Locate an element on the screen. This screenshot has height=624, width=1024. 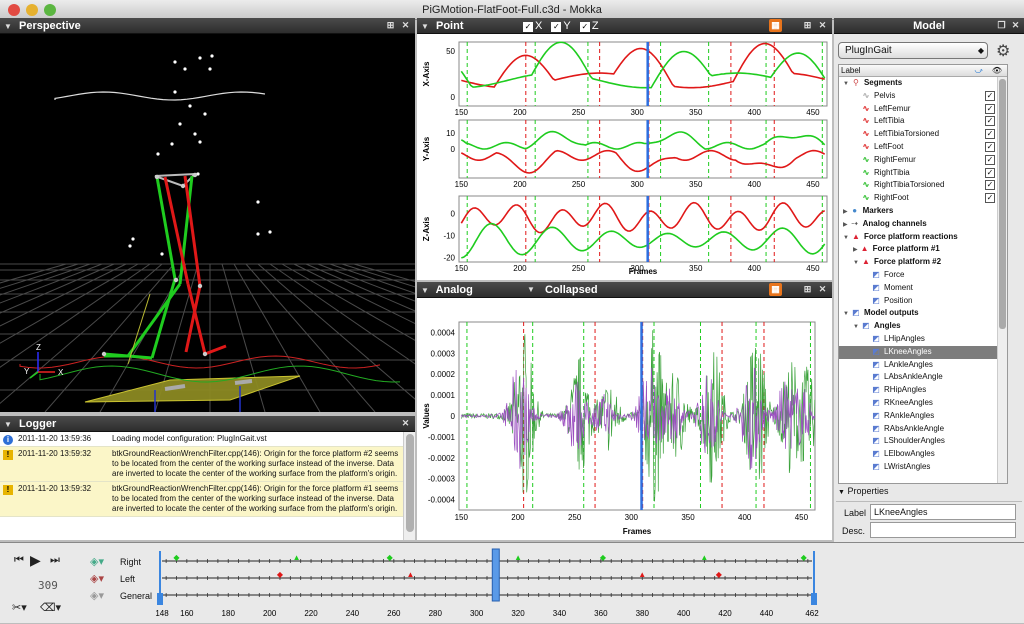
tree-item: ∿ RightTibiaTorsioned ✓ is located at coordinates (923, 185).